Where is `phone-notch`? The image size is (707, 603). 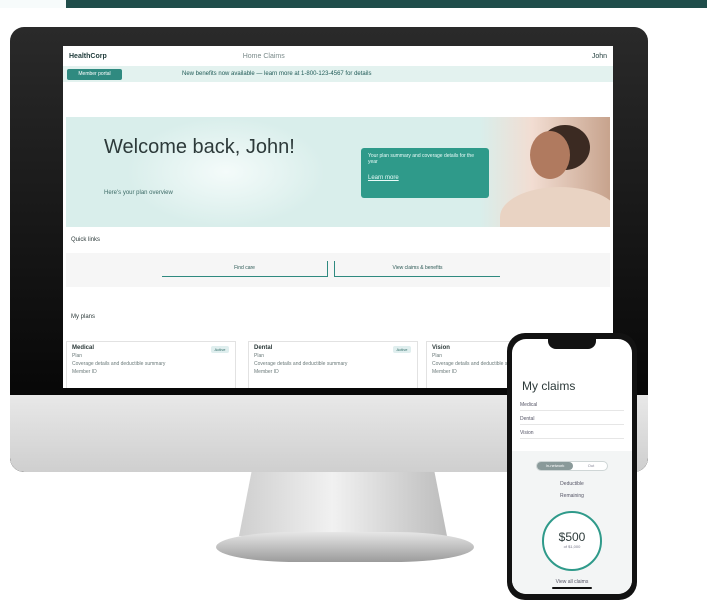
phone-notch is located at coordinates (572, 344).